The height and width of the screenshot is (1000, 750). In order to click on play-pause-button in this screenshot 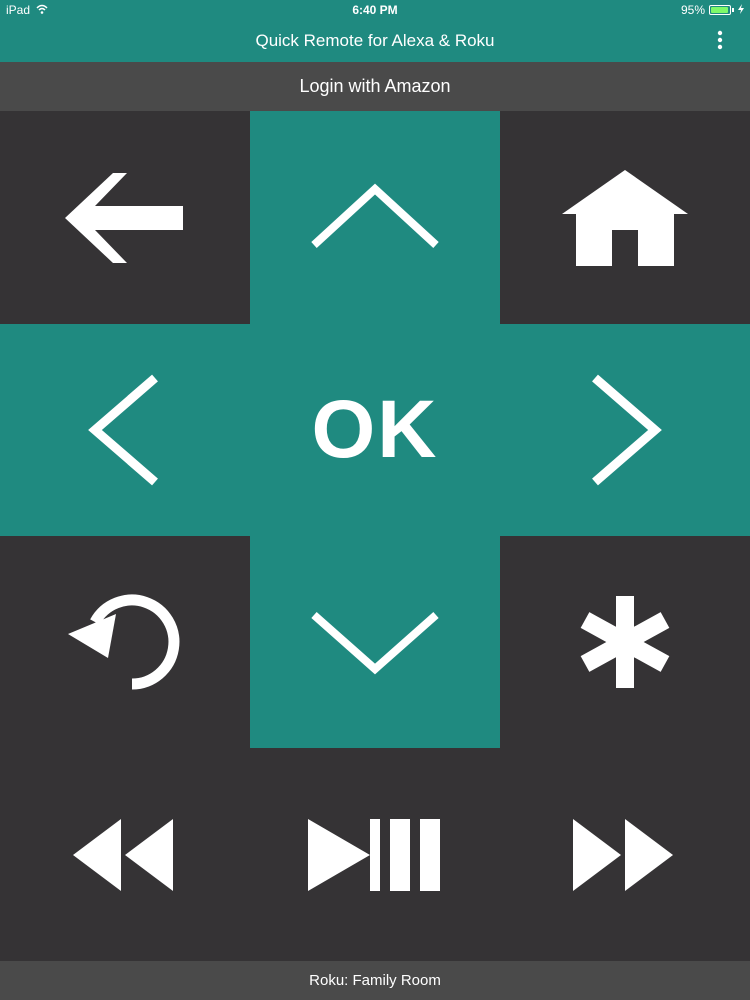, I will do `click(375, 854)`.